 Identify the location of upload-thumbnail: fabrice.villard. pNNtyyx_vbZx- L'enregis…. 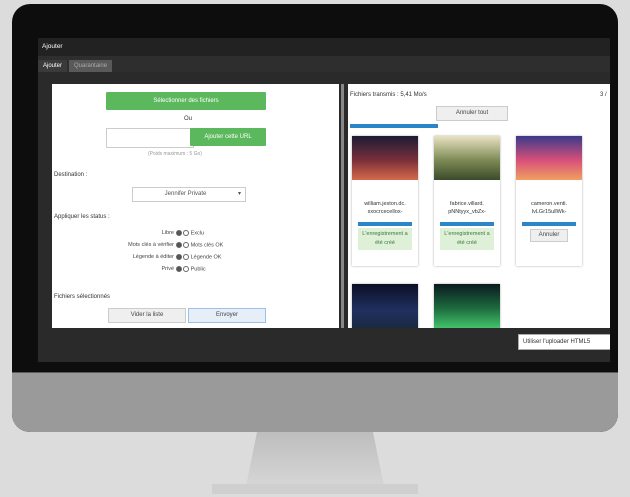
(467, 201).